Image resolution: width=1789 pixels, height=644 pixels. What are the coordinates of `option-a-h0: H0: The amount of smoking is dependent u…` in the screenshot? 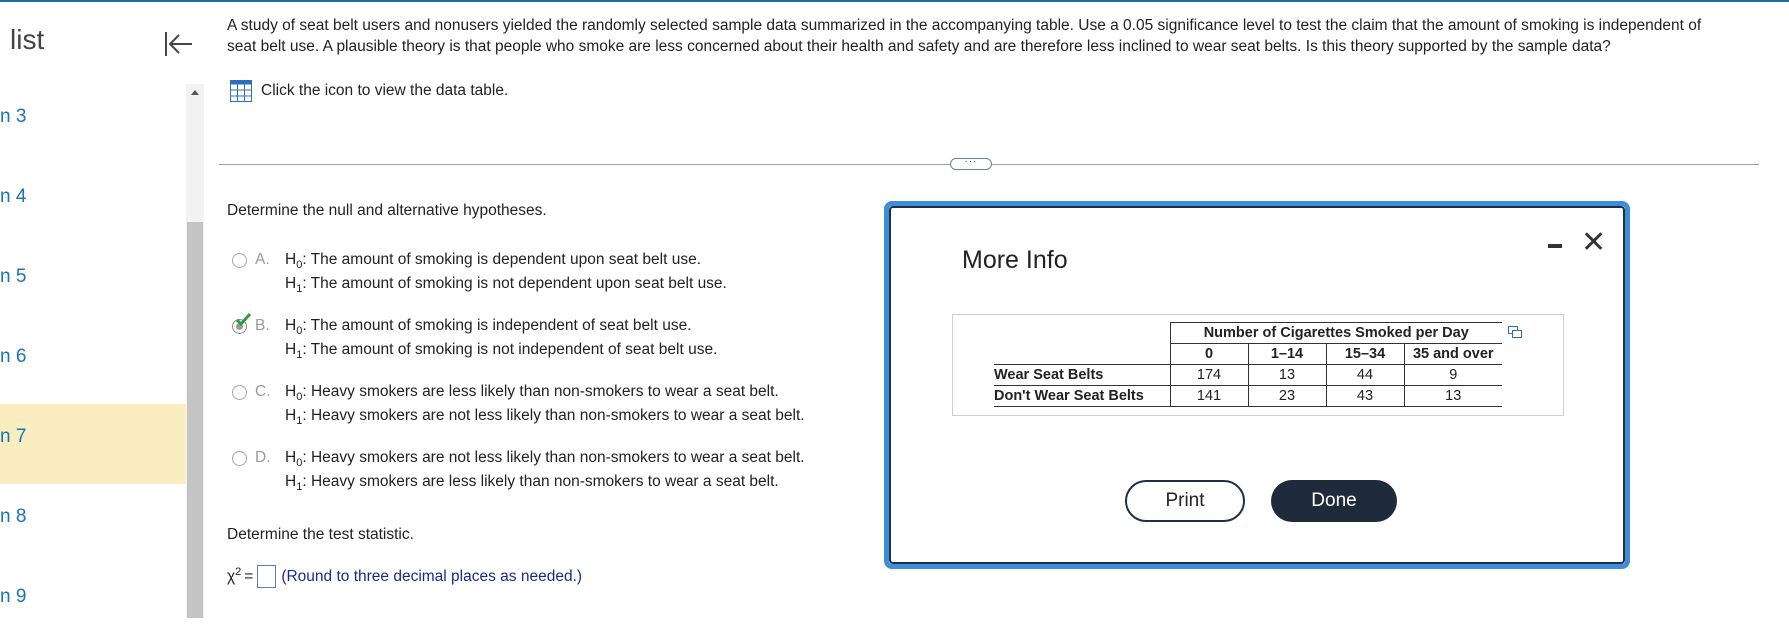 It's located at (493, 261).